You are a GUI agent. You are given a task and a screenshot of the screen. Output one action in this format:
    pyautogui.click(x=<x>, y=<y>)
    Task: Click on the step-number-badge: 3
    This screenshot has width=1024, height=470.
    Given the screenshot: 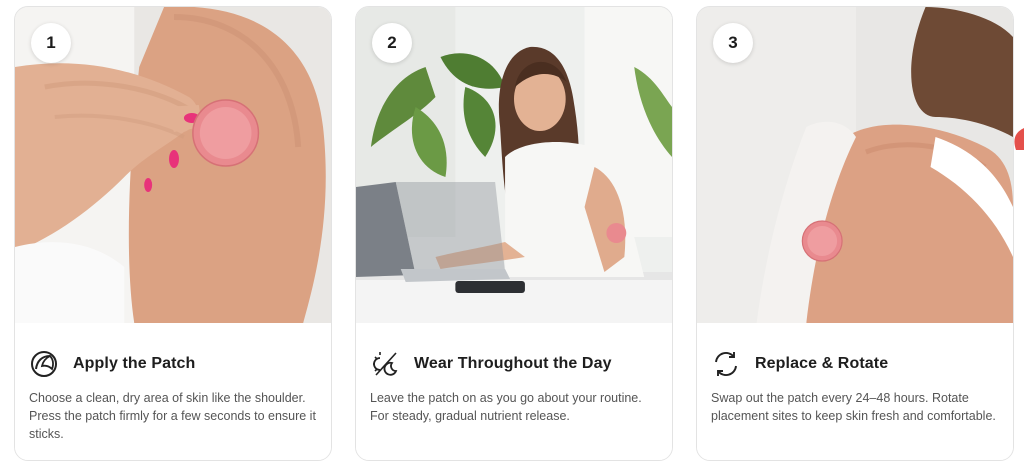 What is the action you would take?
    pyautogui.click(x=733, y=43)
    